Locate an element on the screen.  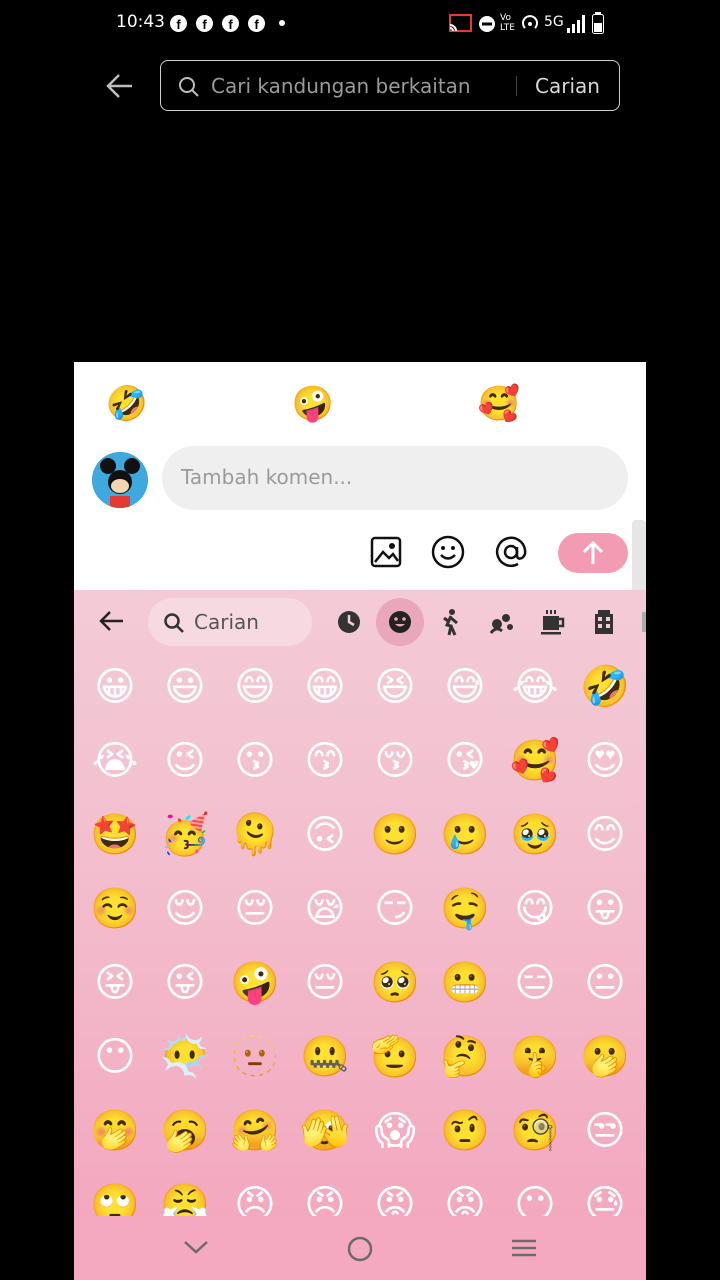
emoji-cell: ☺️ is located at coordinates (115, 909).